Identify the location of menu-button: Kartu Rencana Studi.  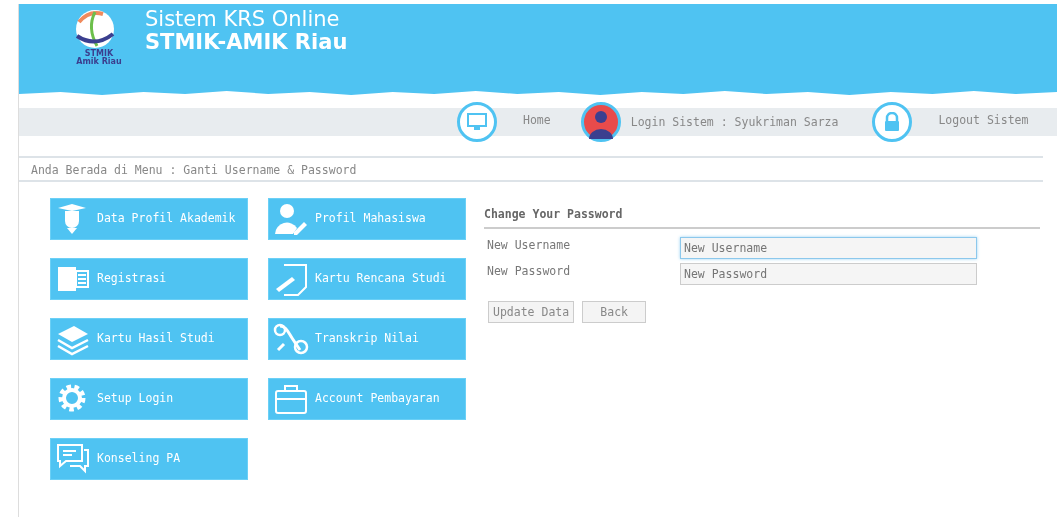
(367, 279).